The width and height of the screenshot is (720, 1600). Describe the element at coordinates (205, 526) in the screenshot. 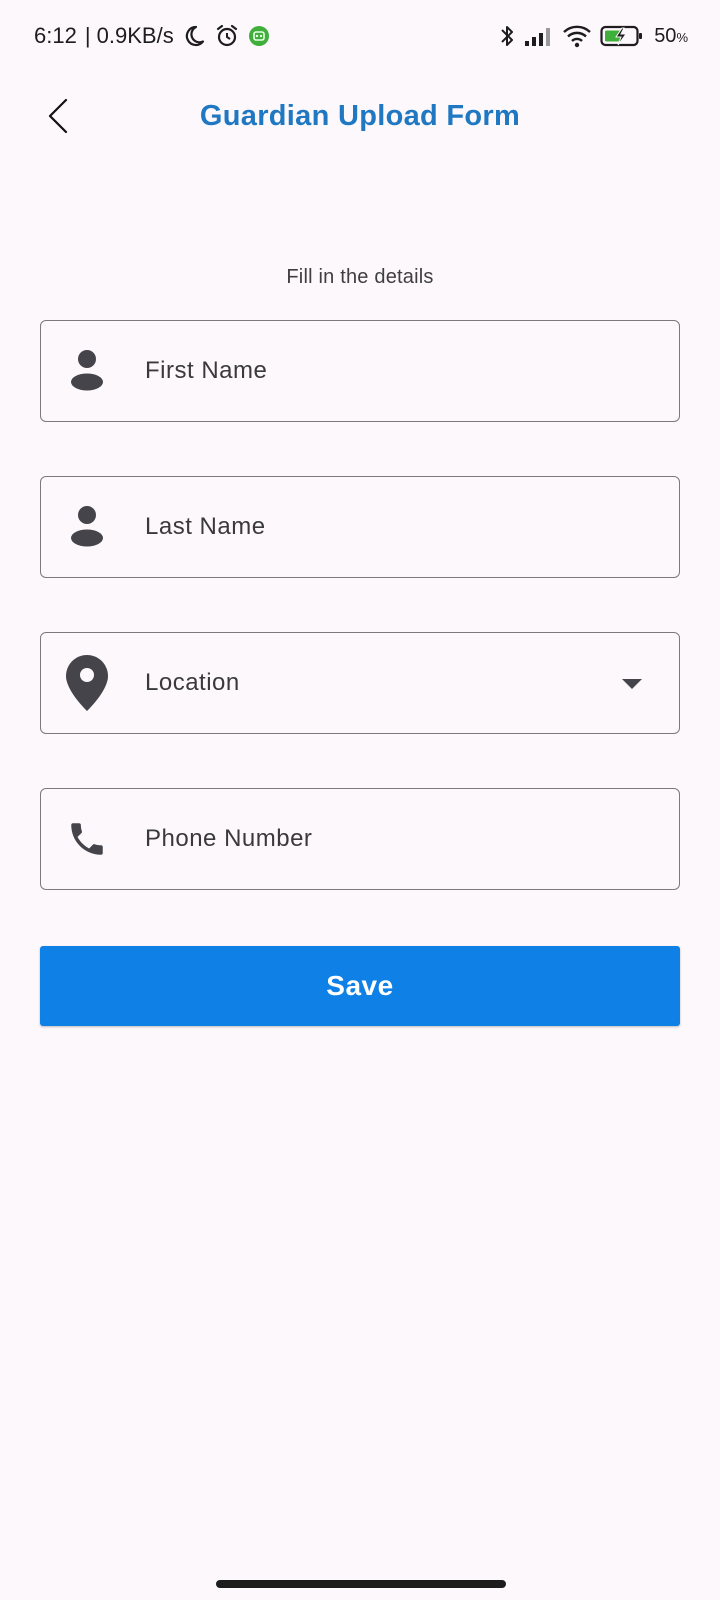

I see `last-name-placeholder: Last Name` at that location.